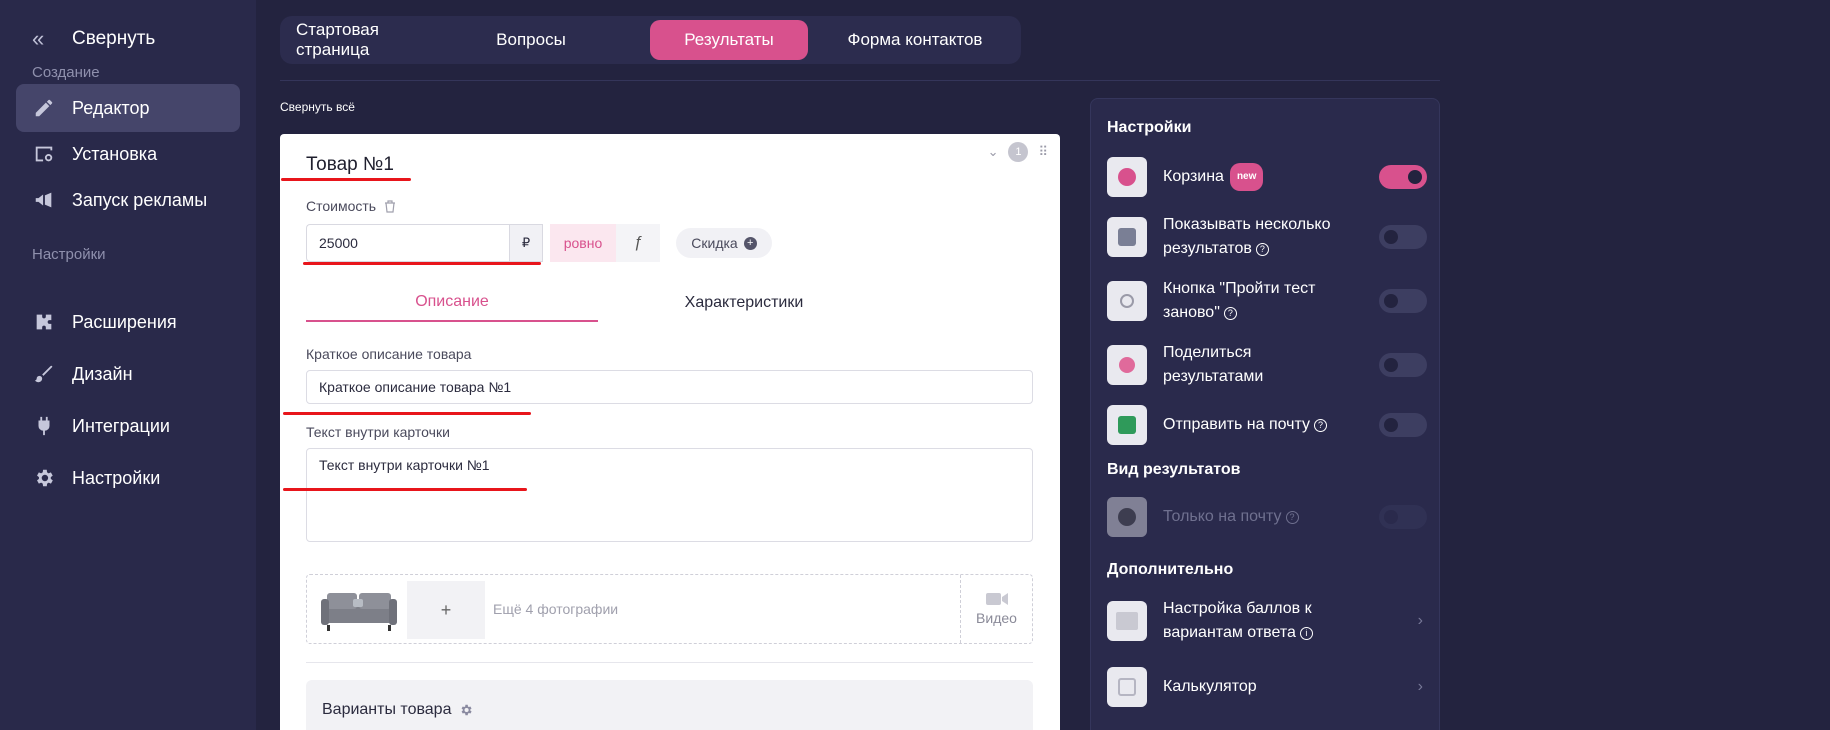 This screenshot has width=1830, height=730. I want to click on add-photo-button: +, so click(446, 610).